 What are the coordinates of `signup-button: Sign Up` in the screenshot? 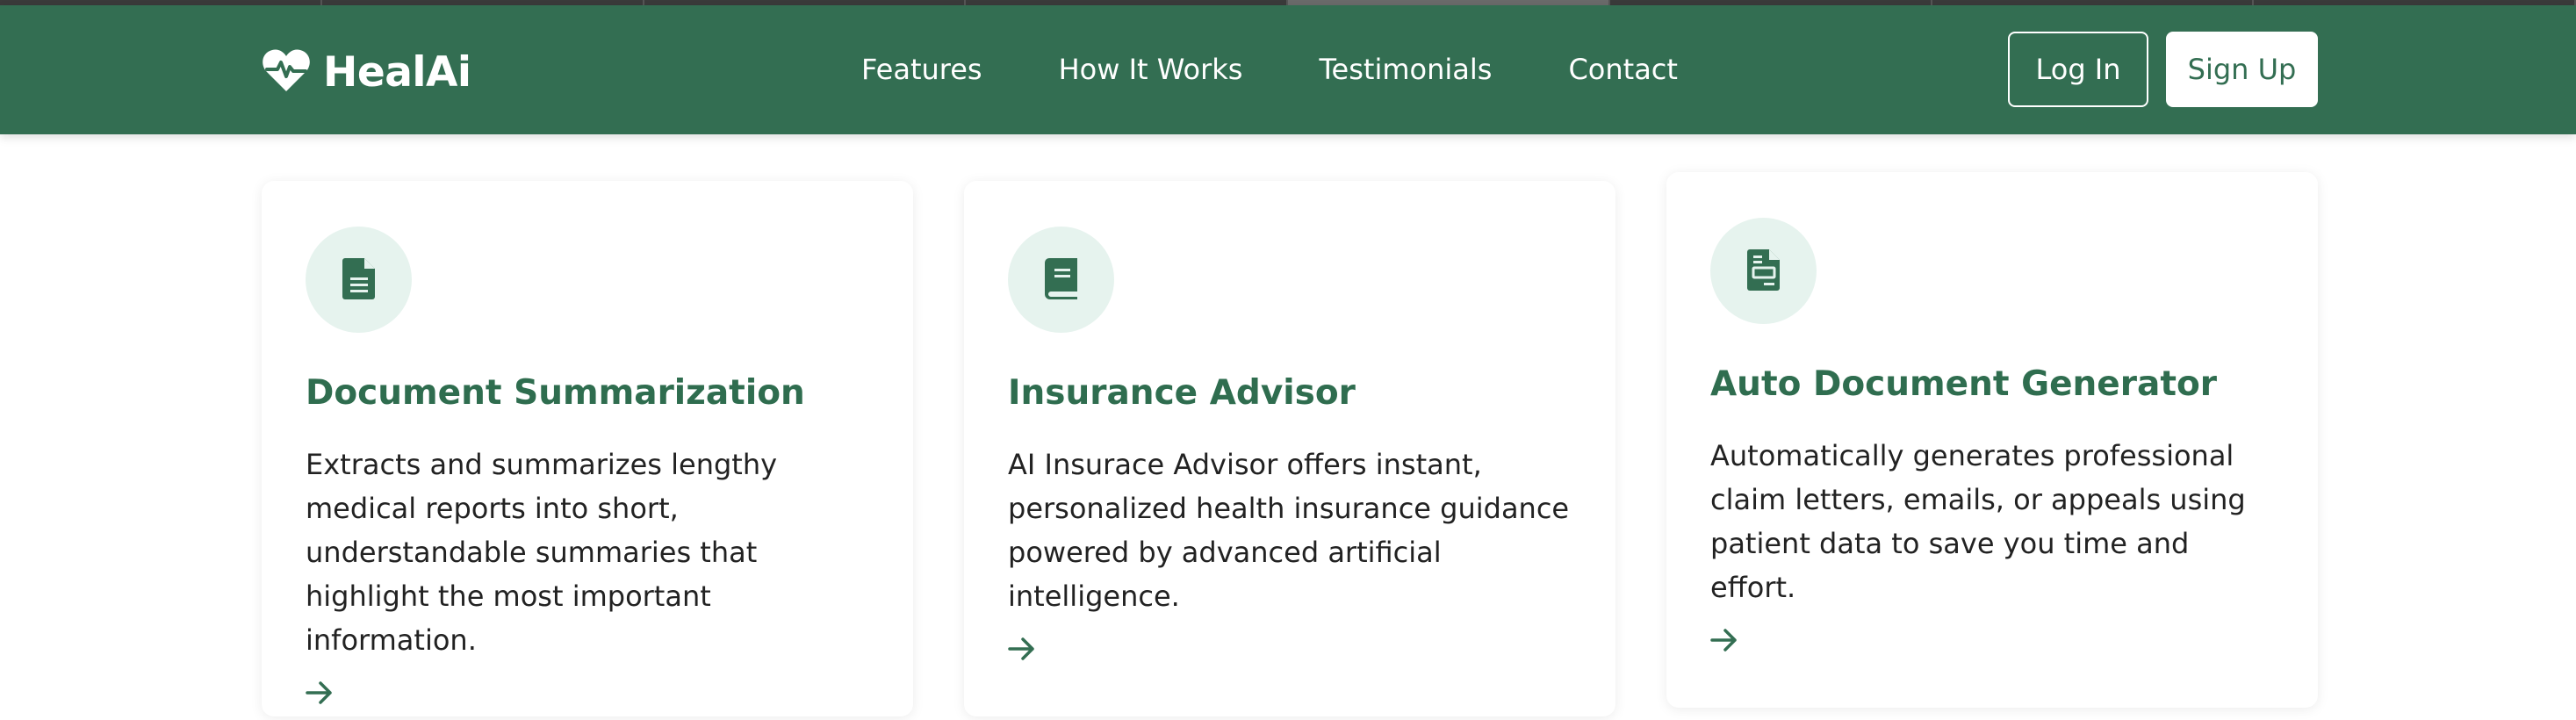 It's located at (2242, 69).